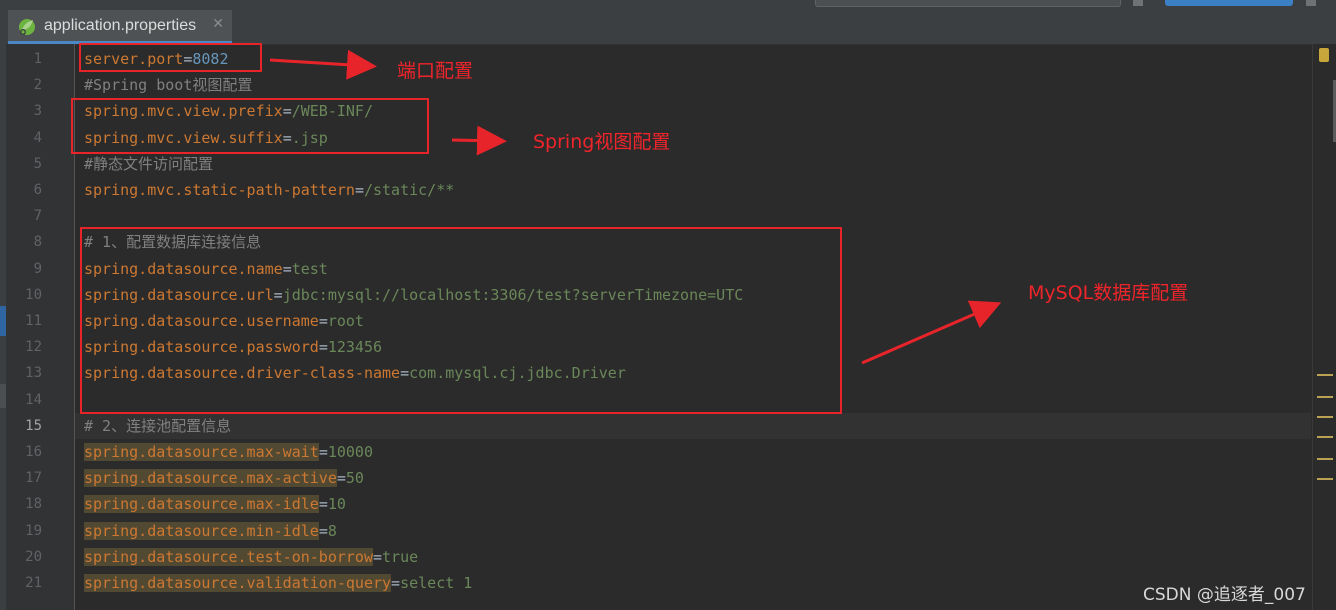 This screenshot has width=1336, height=610. I want to click on arrow-mysql, so click(931, 332).